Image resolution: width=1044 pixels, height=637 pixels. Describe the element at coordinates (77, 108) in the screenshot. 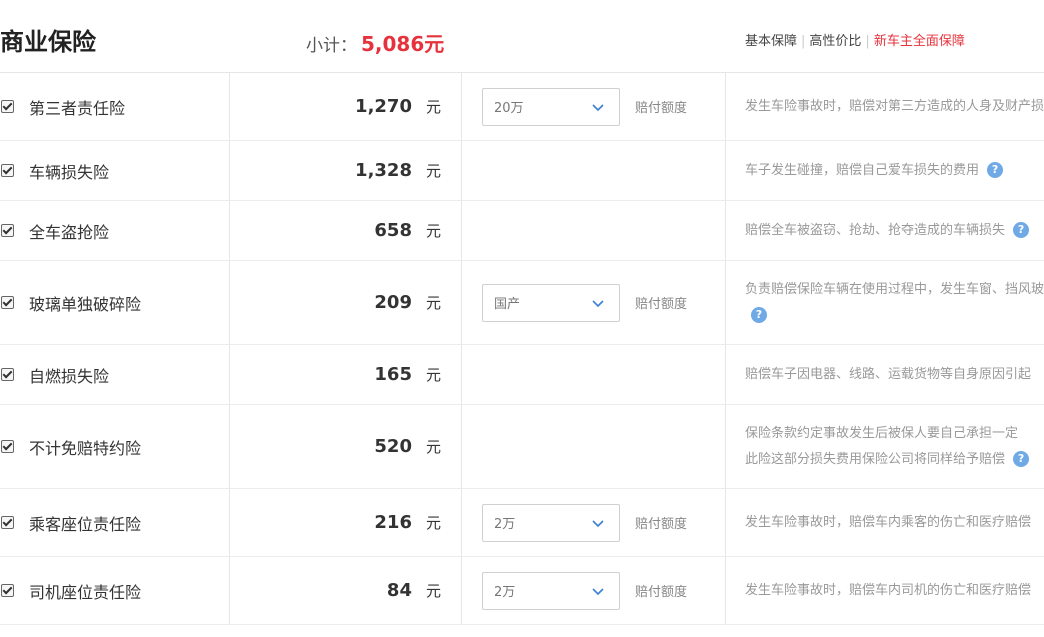

I see `insurance-name: 第三者责任险` at that location.